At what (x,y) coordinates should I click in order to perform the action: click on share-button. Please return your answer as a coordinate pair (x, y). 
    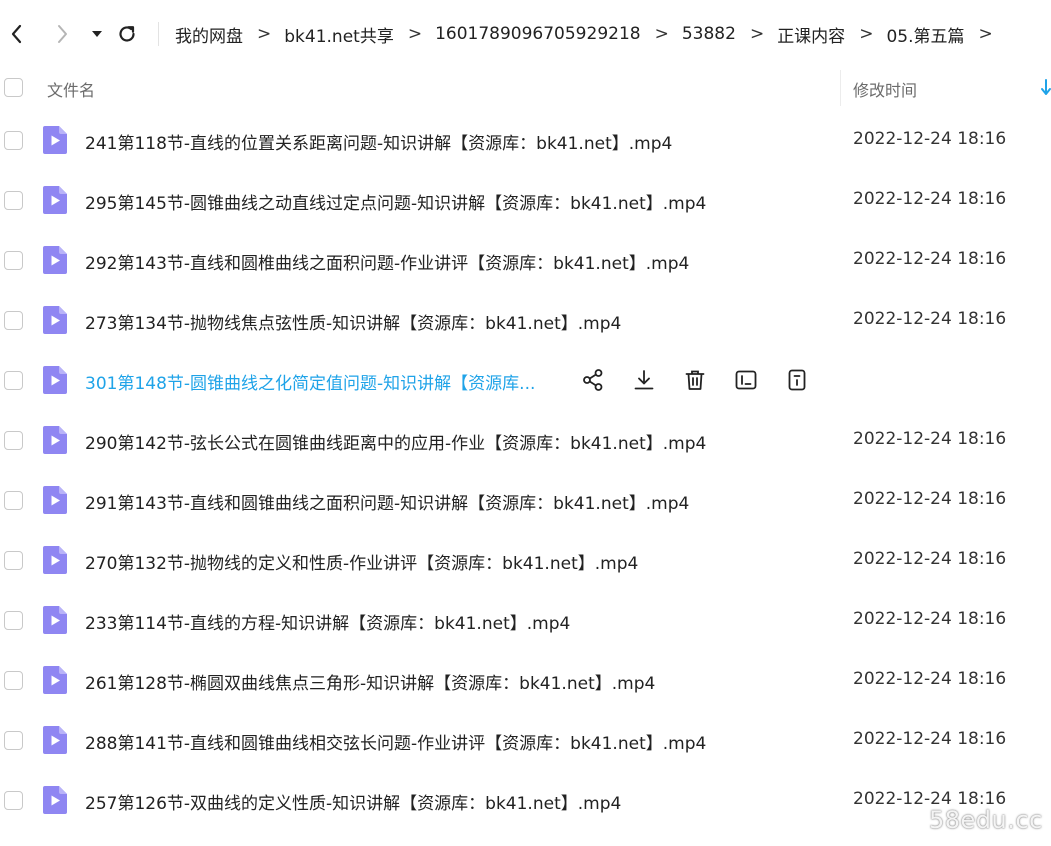
    Looking at the image, I should click on (593, 380).